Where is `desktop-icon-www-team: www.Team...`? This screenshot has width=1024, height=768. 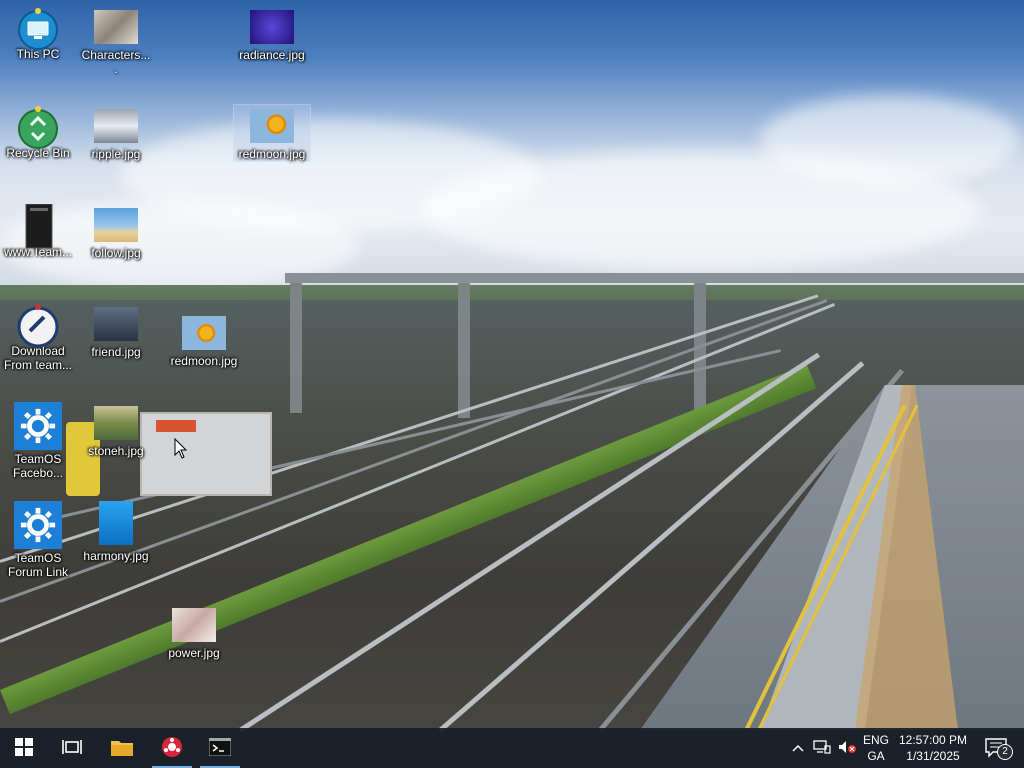
desktop-icon-www-team: www.Team... is located at coordinates (38, 231).